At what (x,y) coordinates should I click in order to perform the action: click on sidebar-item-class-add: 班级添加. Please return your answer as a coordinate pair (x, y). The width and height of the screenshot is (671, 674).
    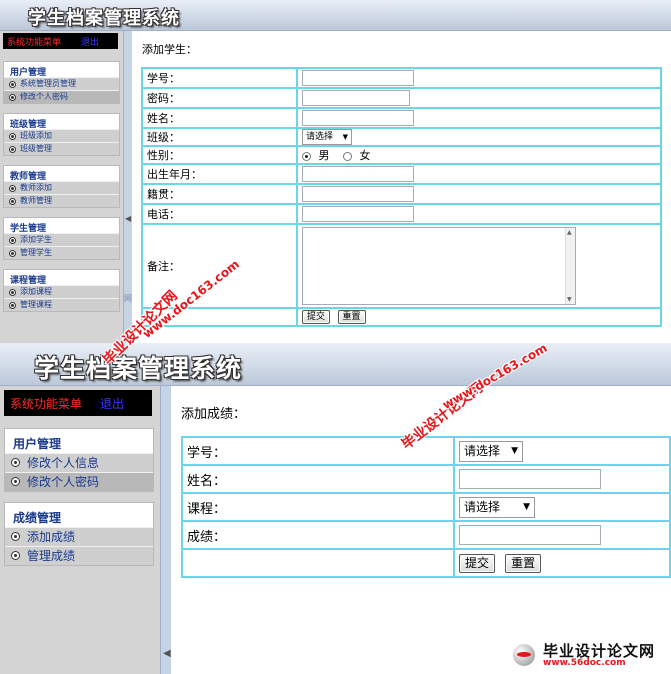
    Looking at the image, I should click on (61, 135).